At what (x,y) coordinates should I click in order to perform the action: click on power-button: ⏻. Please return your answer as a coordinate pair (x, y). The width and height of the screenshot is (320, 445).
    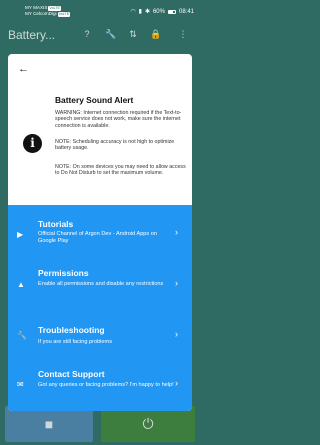
    Looking at the image, I should click on (148, 424).